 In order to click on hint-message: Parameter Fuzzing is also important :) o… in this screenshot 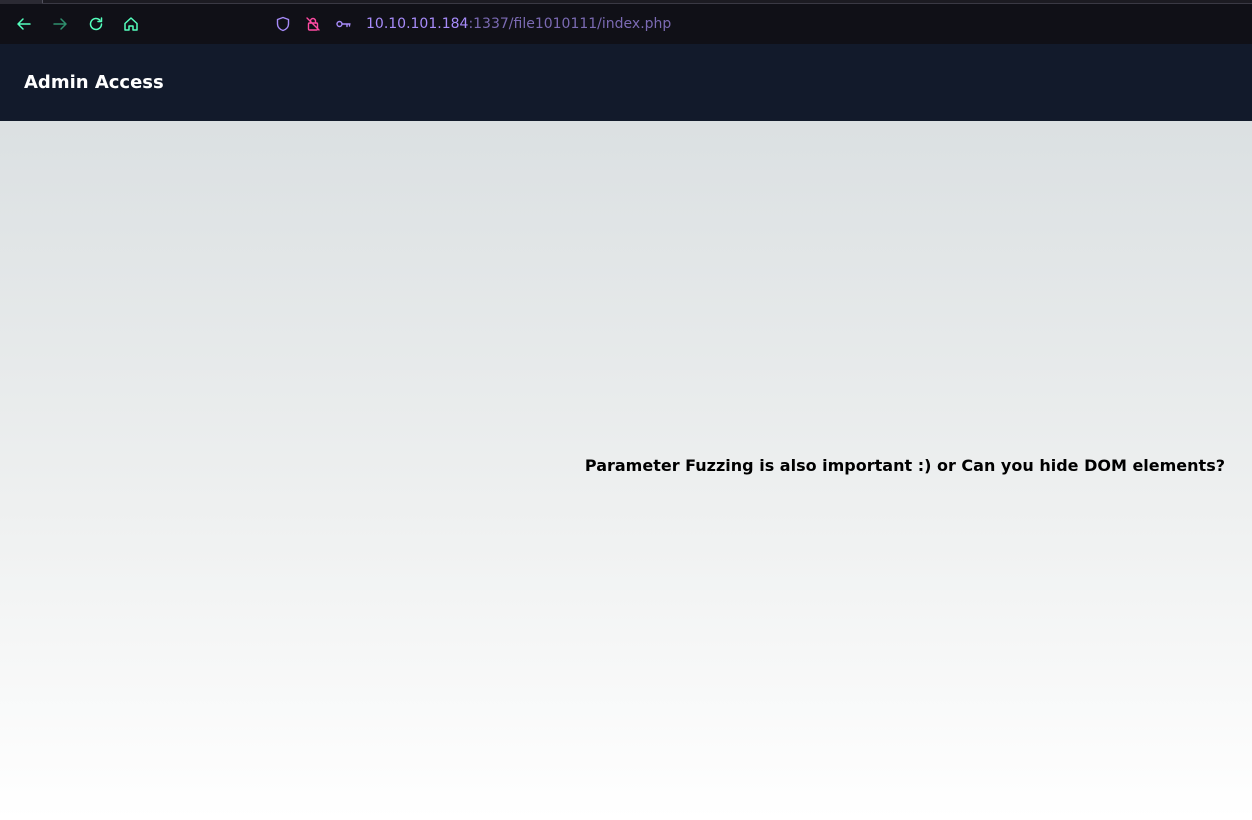, I will do `click(904, 465)`.